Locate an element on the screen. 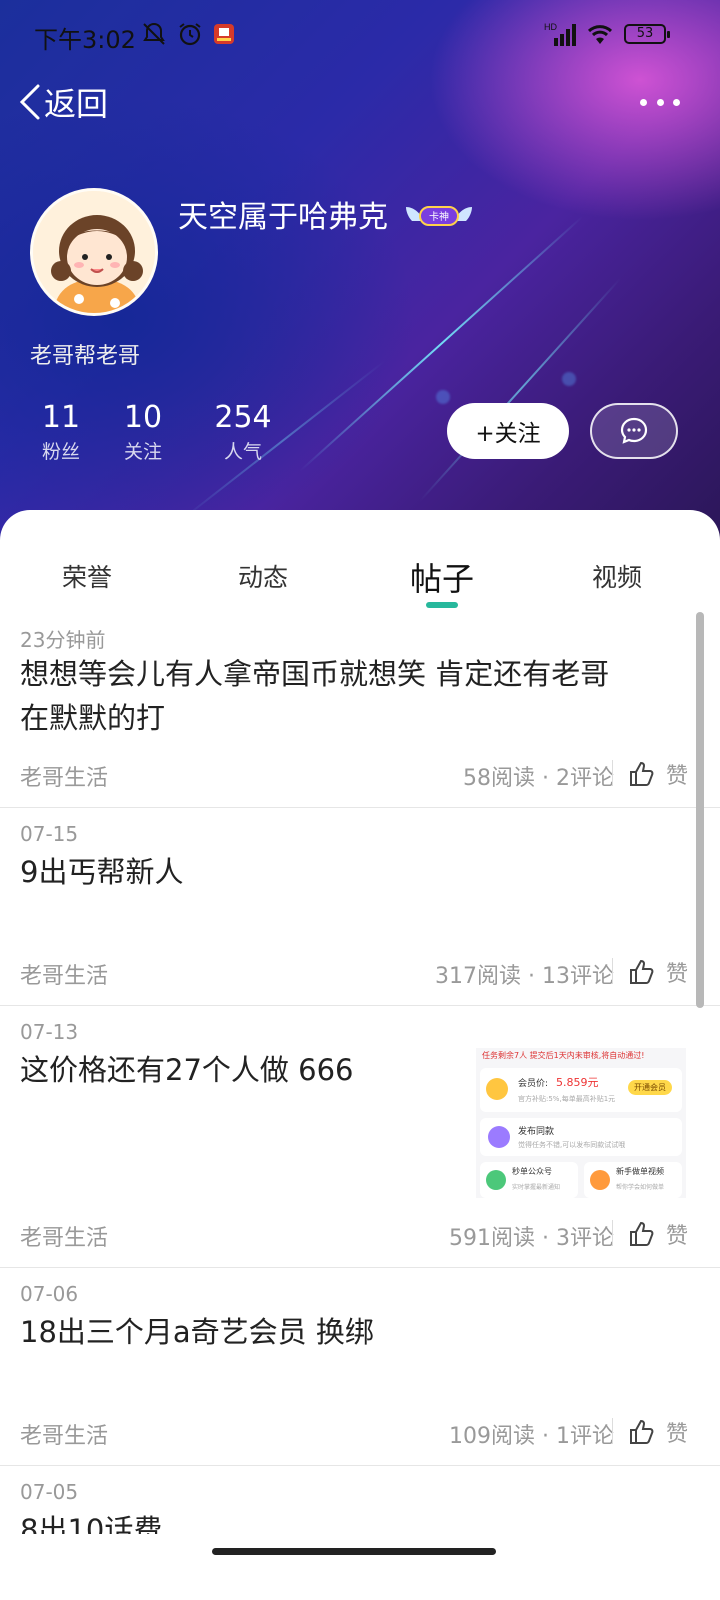 The width and height of the screenshot is (720, 1600). alarm-icon is located at coordinates (190, 34).